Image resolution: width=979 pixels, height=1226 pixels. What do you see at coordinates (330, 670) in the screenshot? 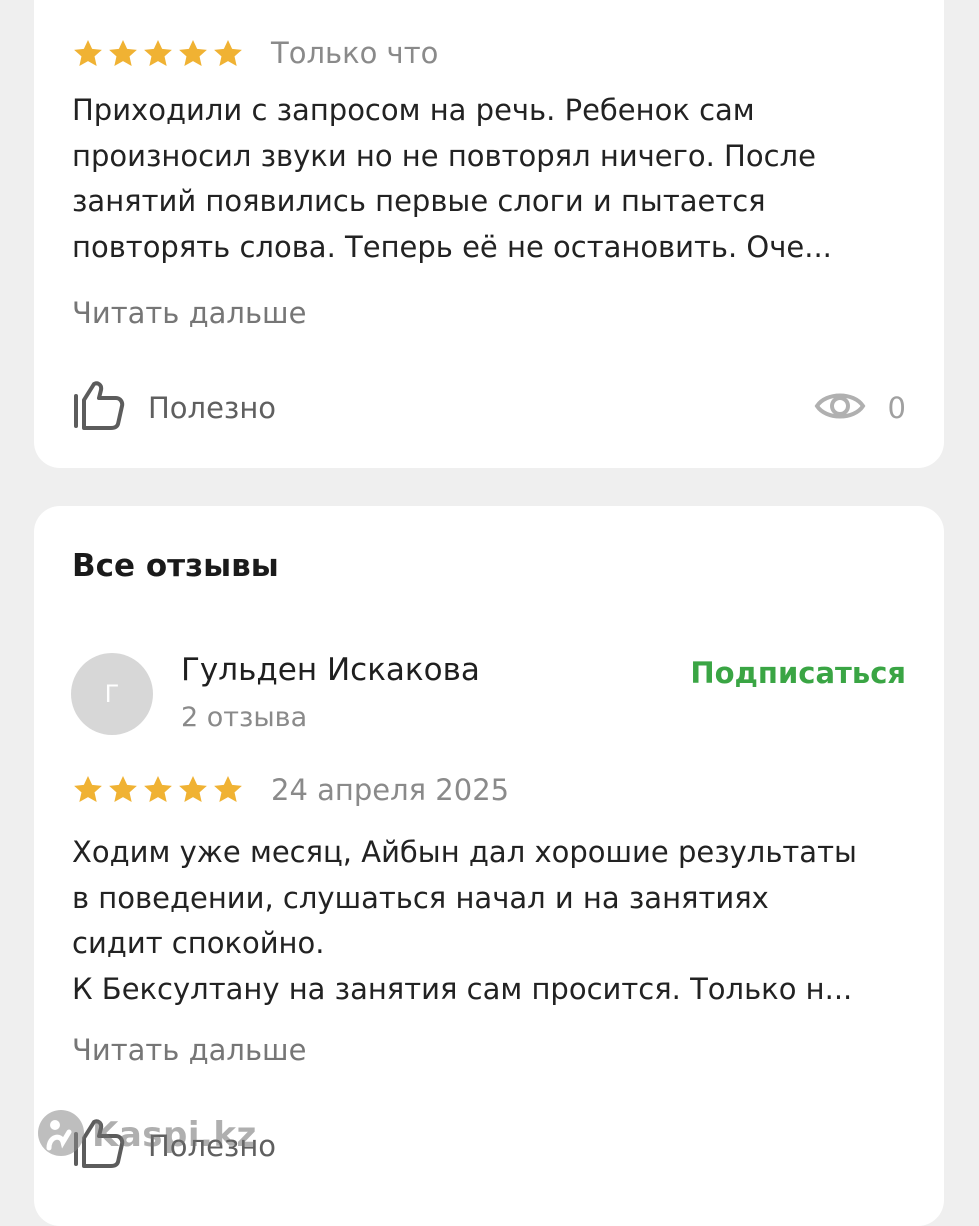
I see `author-name: Гульден Искакова` at bounding box center [330, 670].